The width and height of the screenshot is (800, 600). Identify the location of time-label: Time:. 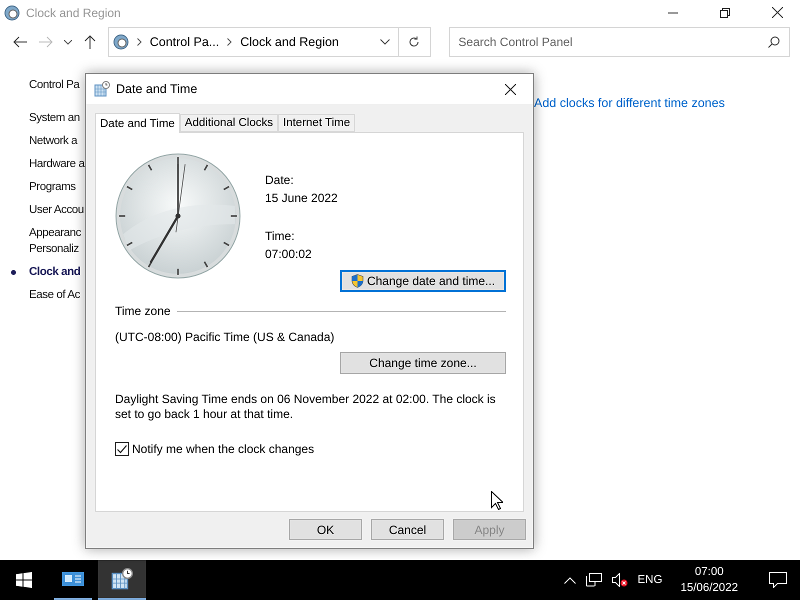
(280, 236).